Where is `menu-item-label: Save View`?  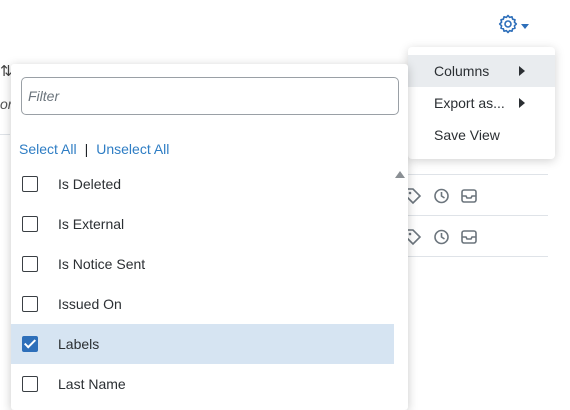
menu-item-label: Save View is located at coordinates (467, 135).